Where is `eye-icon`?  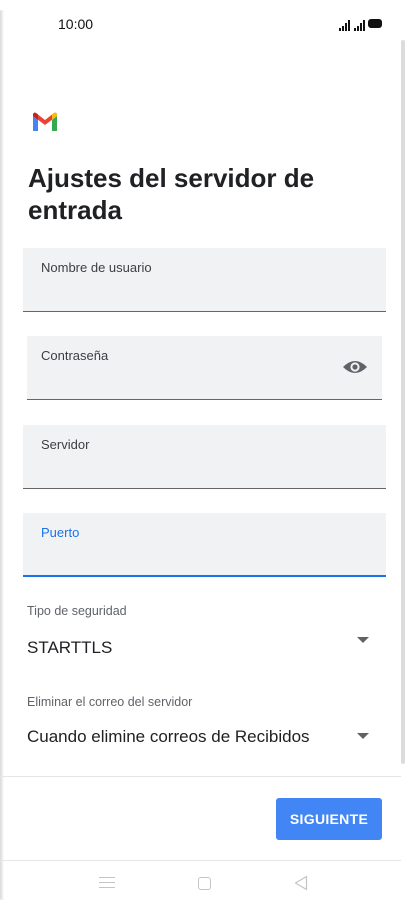 eye-icon is located at coordinates (355, 367).